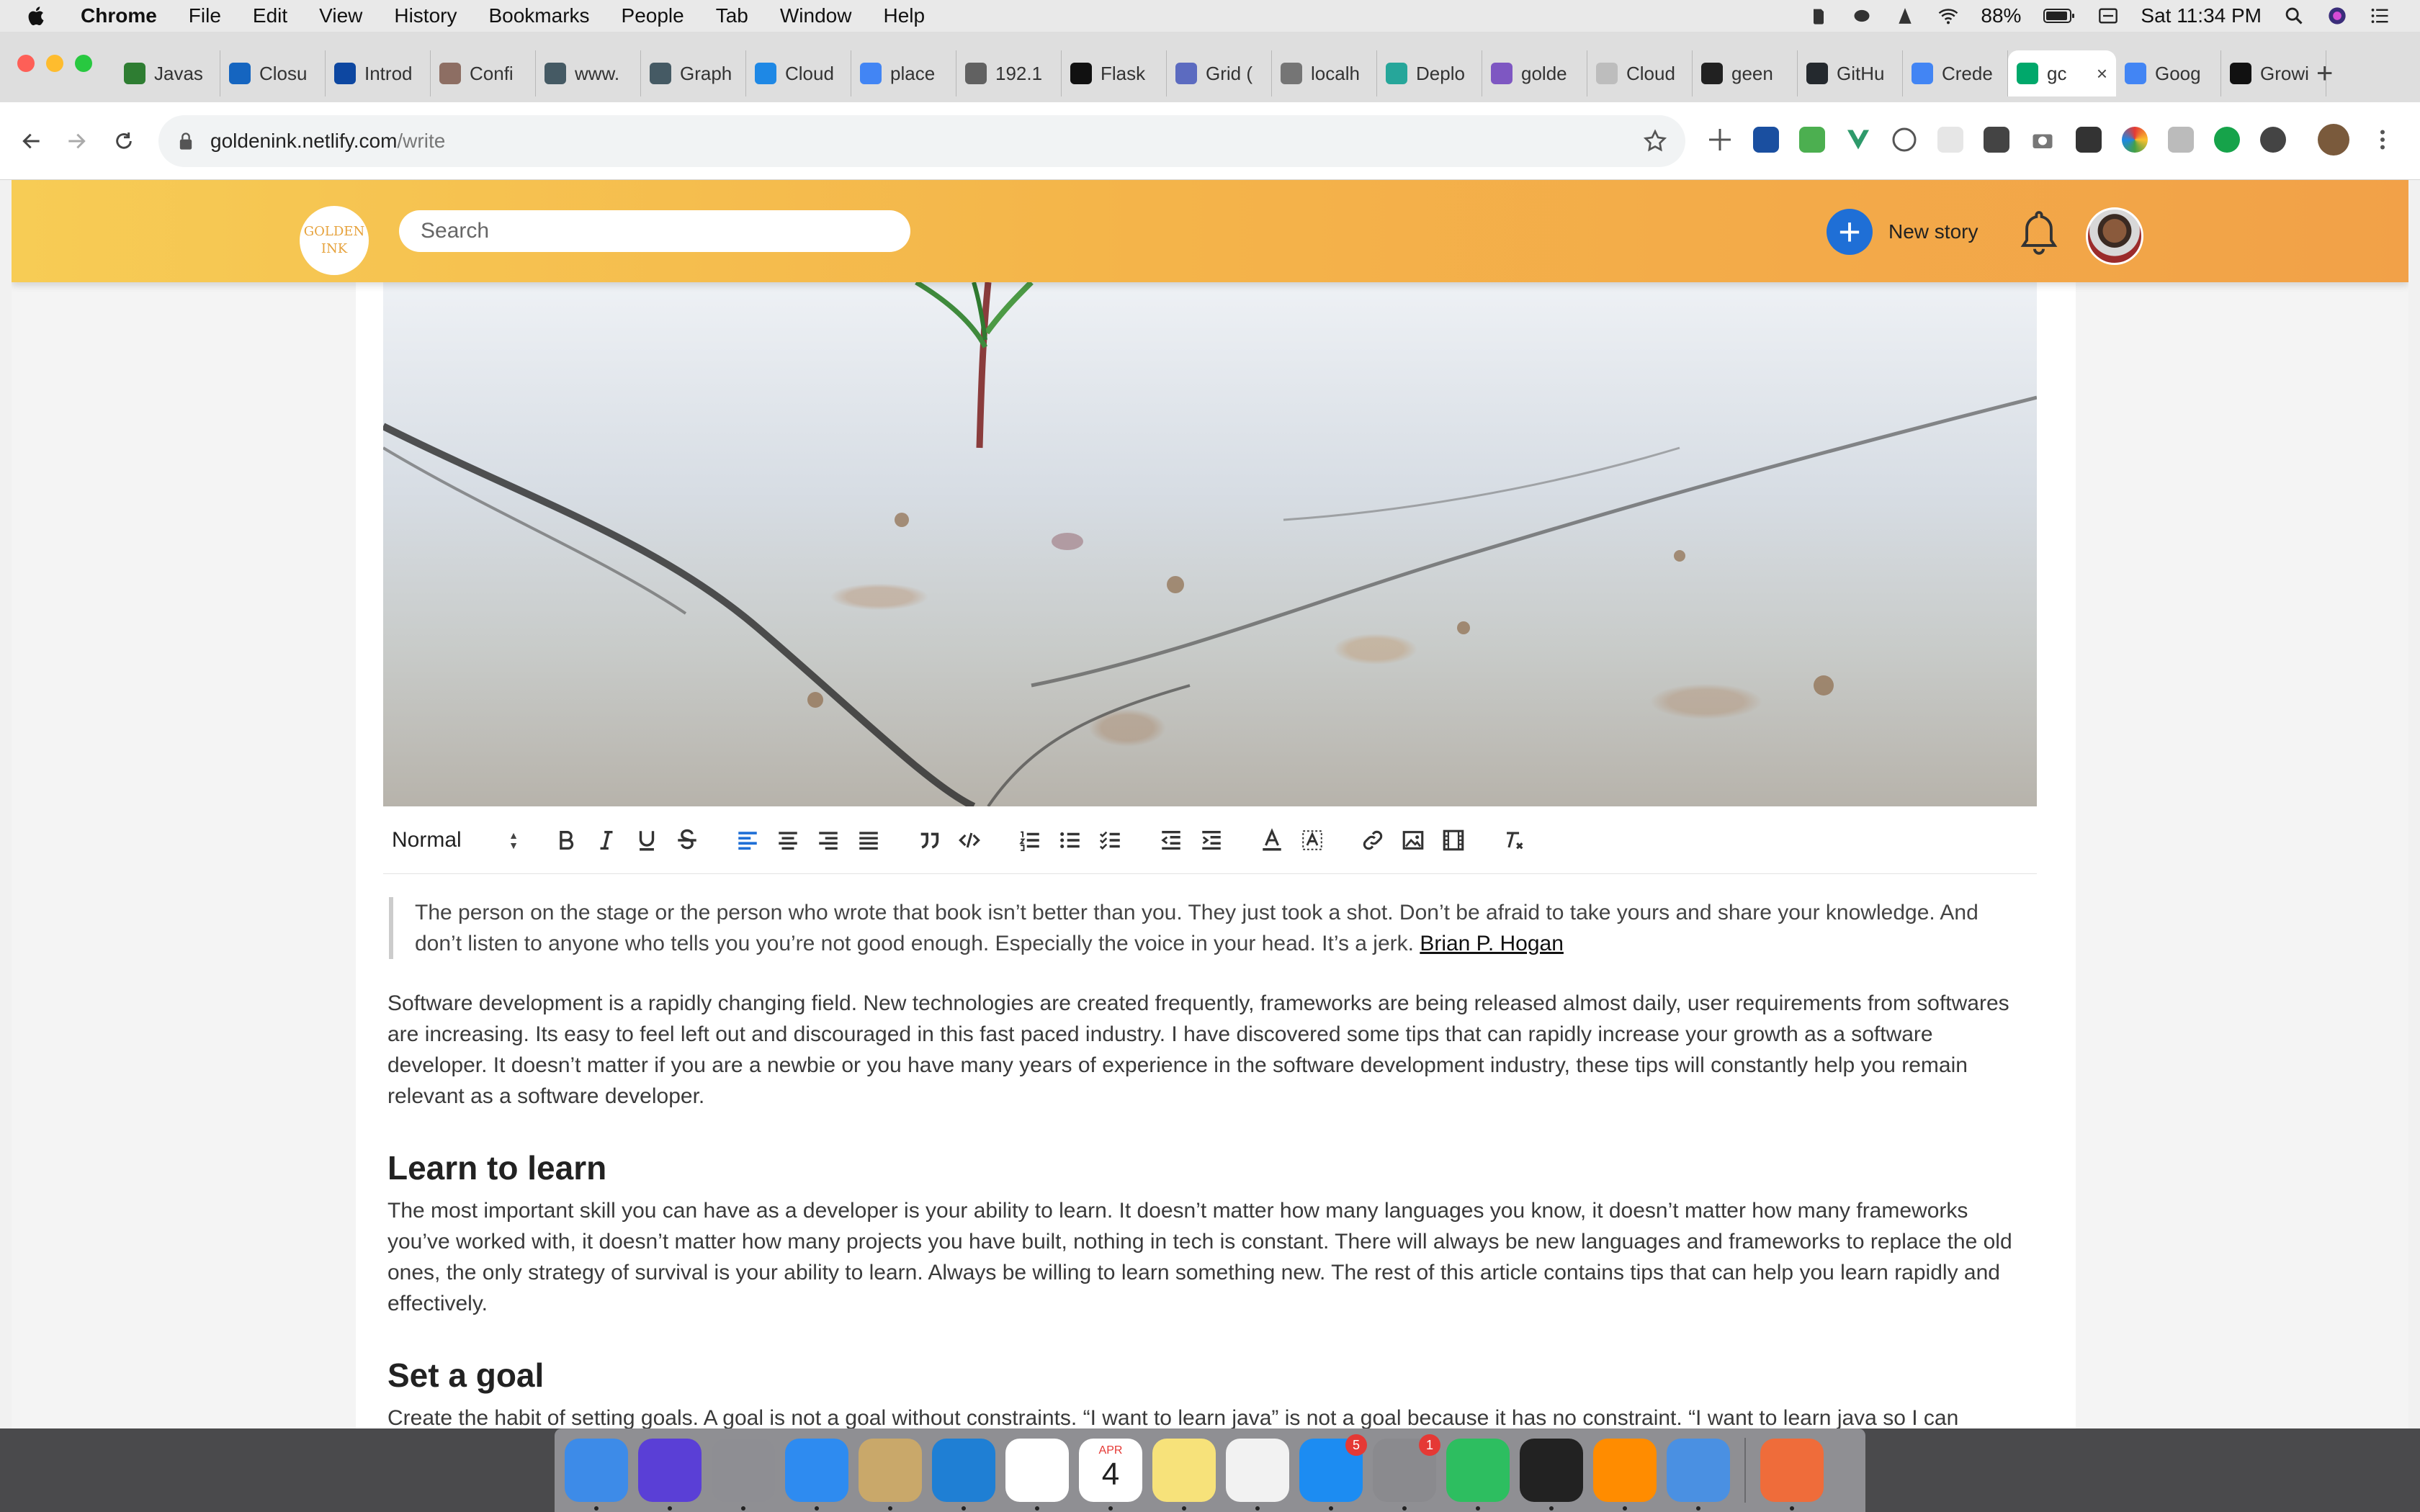 The height and width of the screenshot is (1512, 2420). I want to click on outdent-button, so click(1171, 840).